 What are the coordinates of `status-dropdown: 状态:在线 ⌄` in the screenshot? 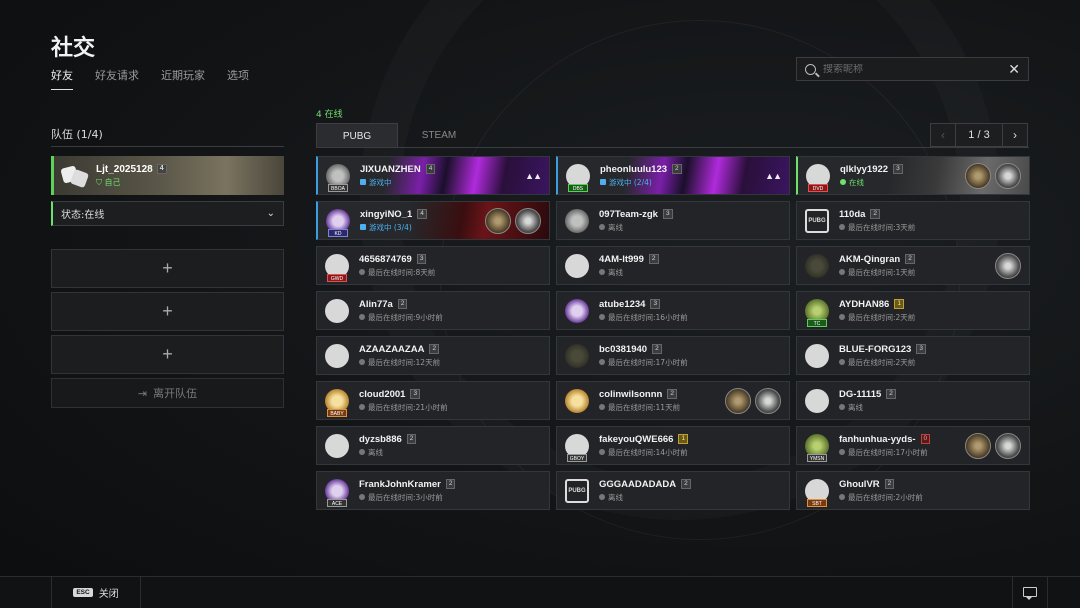 It's located at (167, 213).